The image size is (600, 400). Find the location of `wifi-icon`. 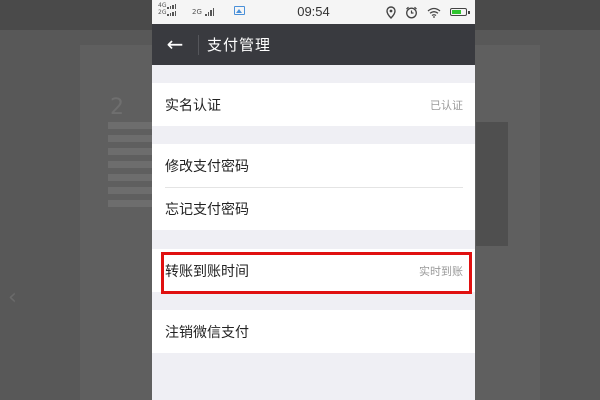

wifi-icon is located at coordinates (434, 12).